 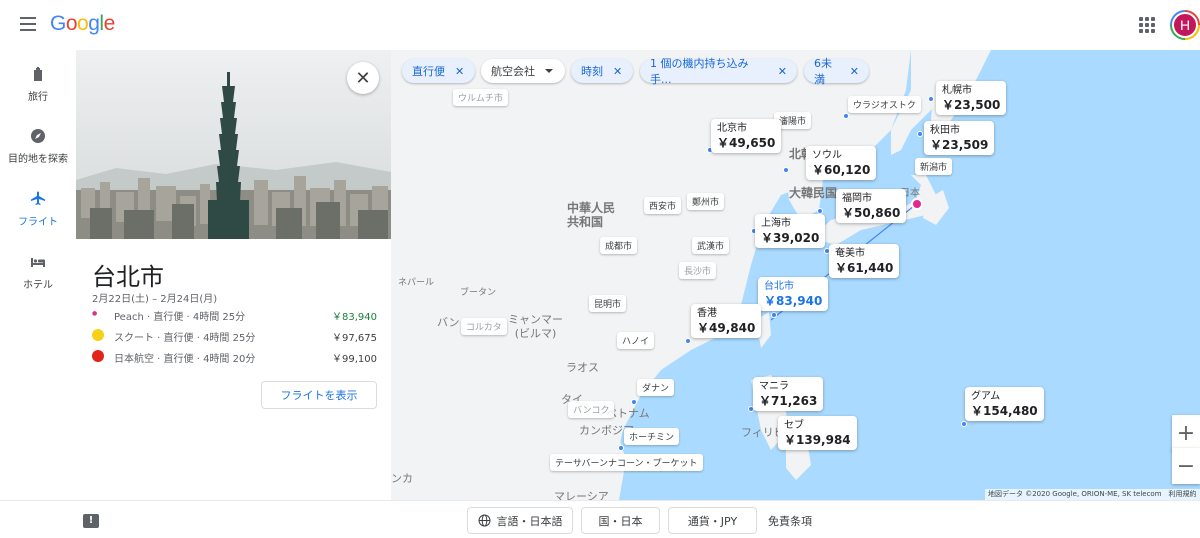 What do you see at coordinates (663, 205) in the screenshot?
I see `map-city-xian: 西安市` at bounding box center [663, 205].